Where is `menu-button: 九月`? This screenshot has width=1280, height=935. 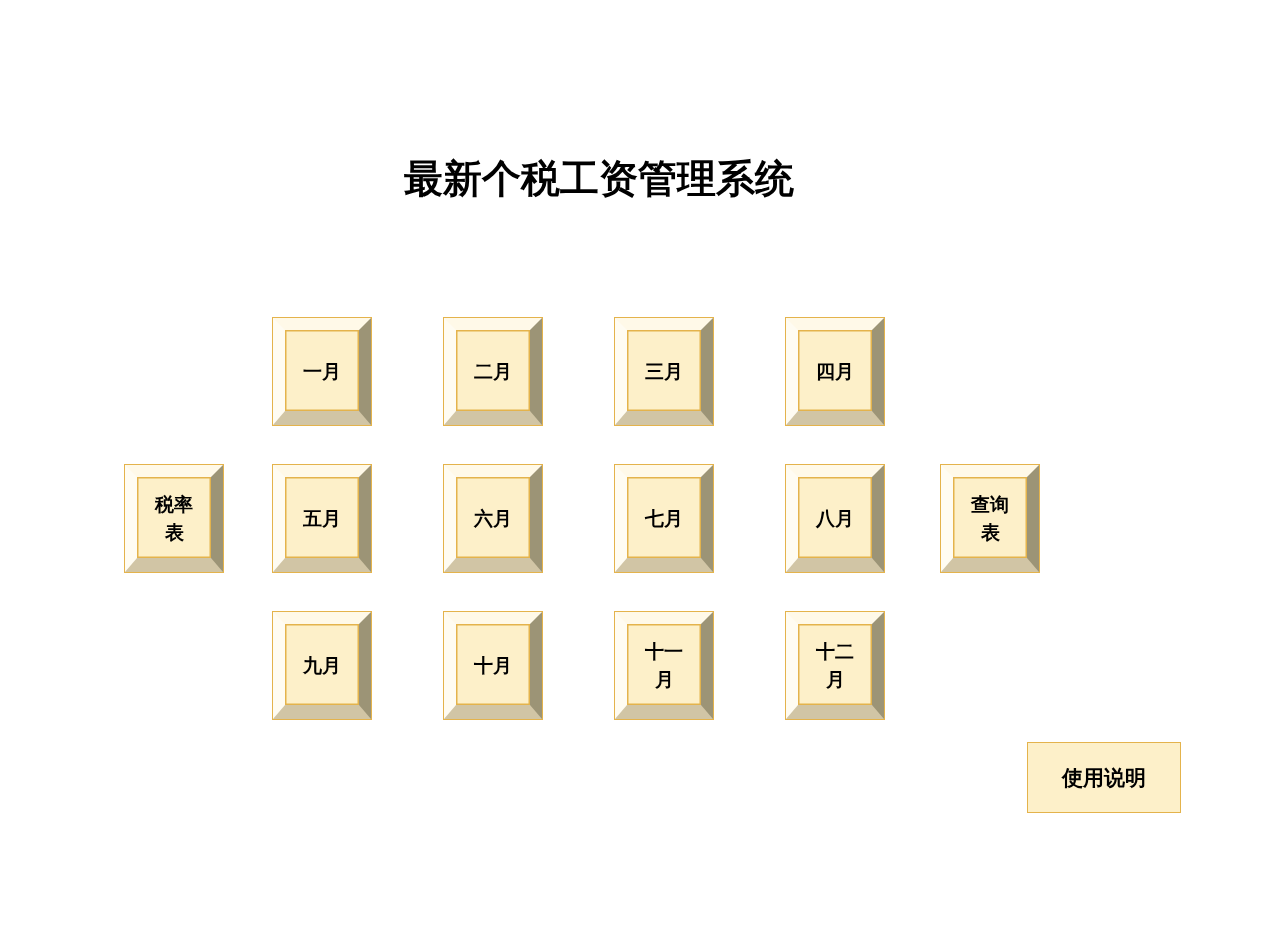
menu-button: 九月 is located at coordinates (322, 665).